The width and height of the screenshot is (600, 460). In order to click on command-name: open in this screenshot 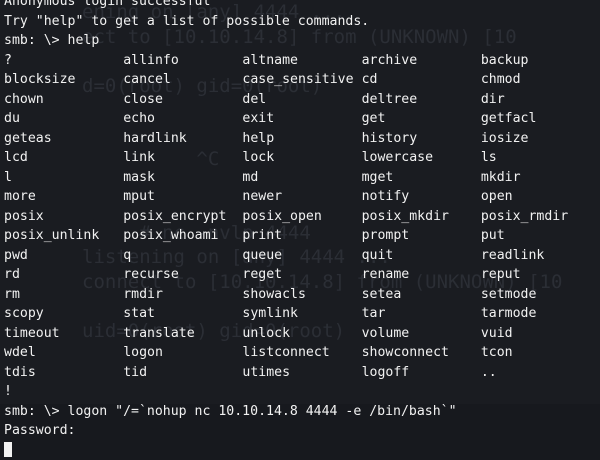, I will do `click(540, 197)`.